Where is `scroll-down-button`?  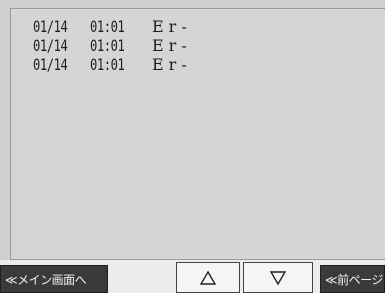 scroll-down-button is located at coordinates (278, 277).